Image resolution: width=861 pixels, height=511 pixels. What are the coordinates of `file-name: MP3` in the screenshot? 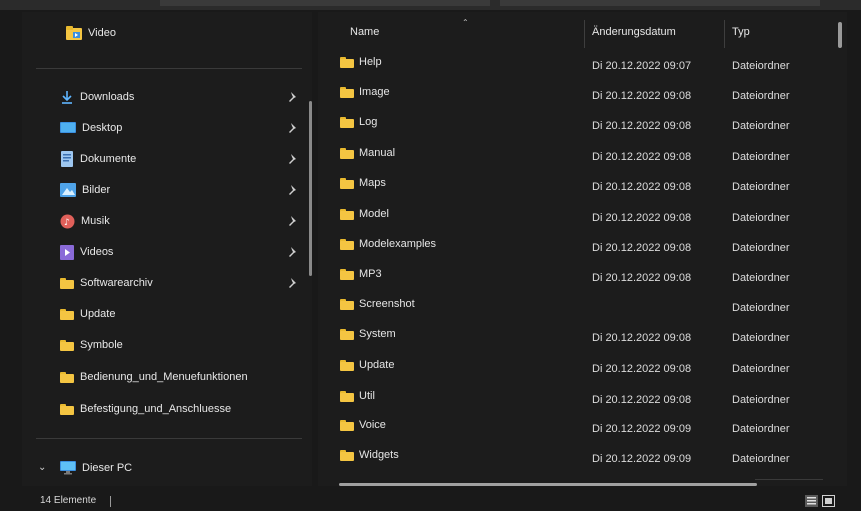 It's located at (370, 274).